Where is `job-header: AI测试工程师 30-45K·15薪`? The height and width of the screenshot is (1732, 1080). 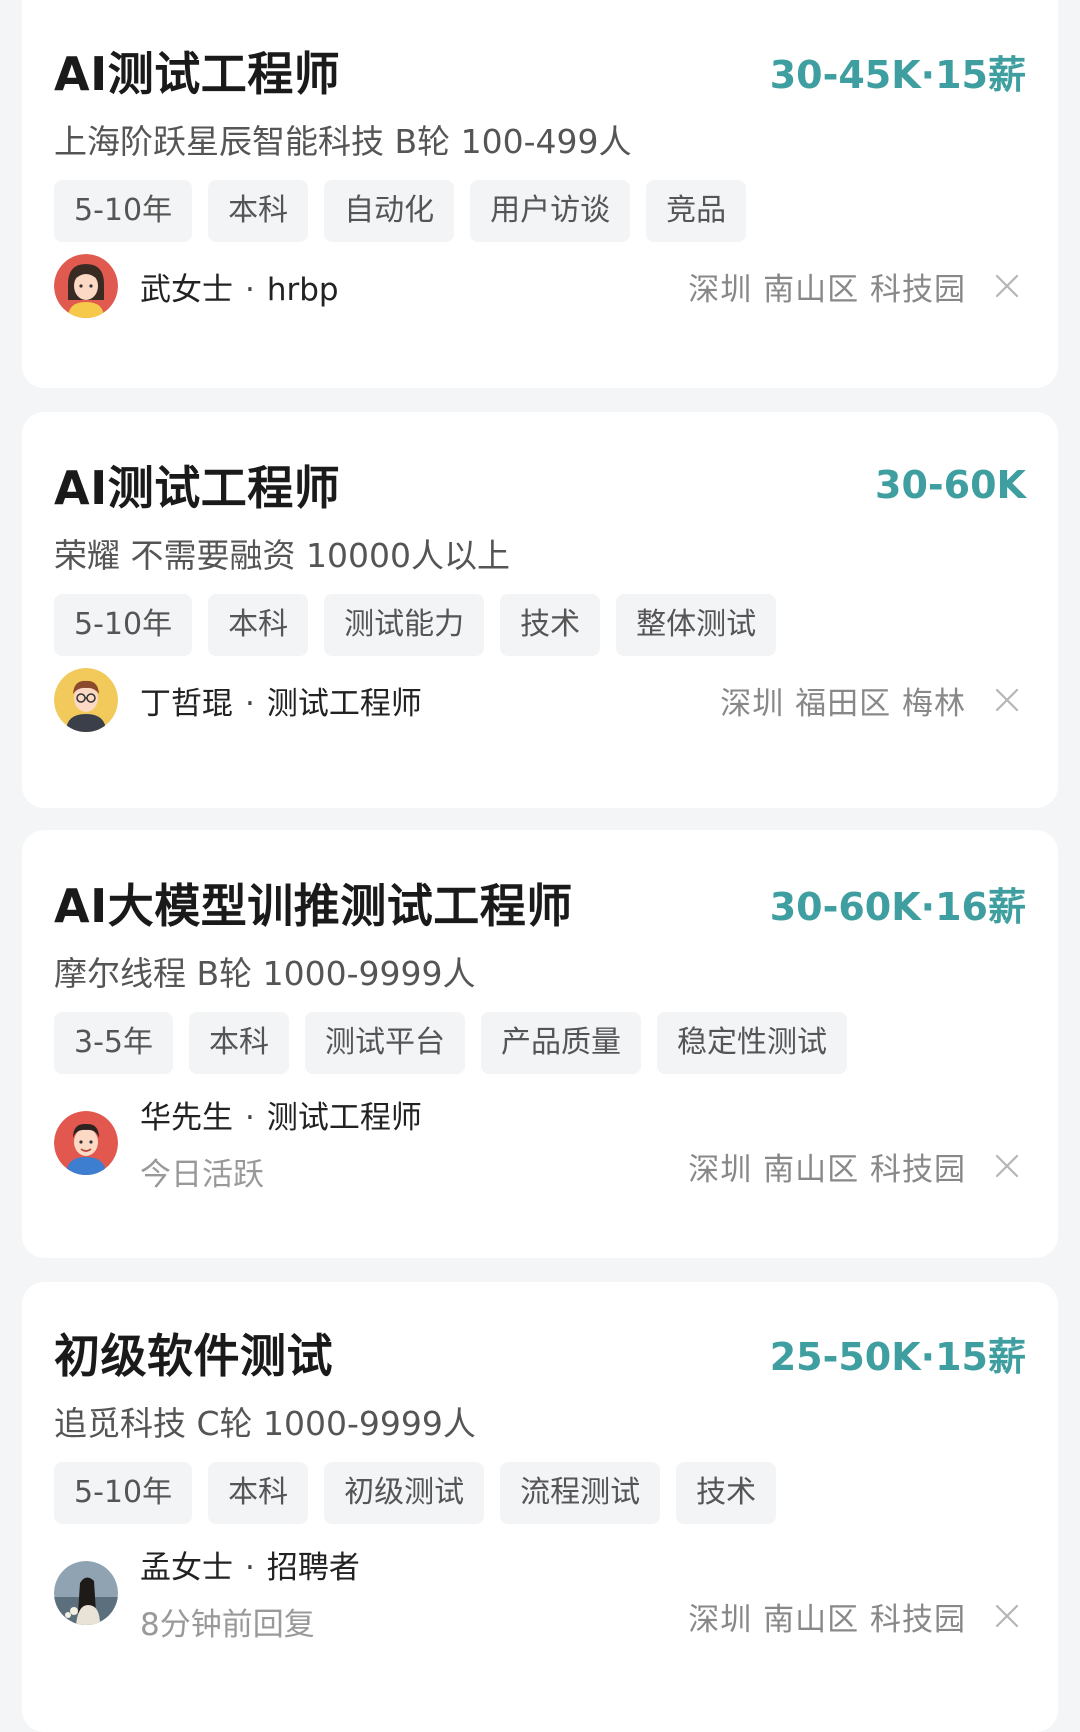 job-header: AI测试工程师 30-45K·15薪 is located at coordinates (540, 71).